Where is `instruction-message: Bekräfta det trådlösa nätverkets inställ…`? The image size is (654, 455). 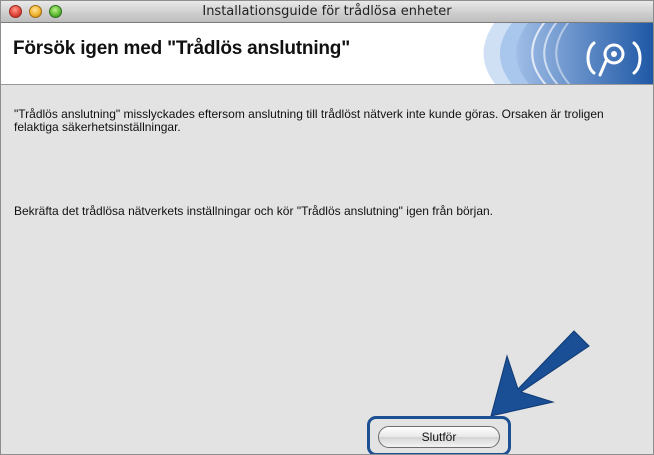 instruction-message: Bekräfta det trådlösa nätverkets inställ… is located at coordinates (254, 211).